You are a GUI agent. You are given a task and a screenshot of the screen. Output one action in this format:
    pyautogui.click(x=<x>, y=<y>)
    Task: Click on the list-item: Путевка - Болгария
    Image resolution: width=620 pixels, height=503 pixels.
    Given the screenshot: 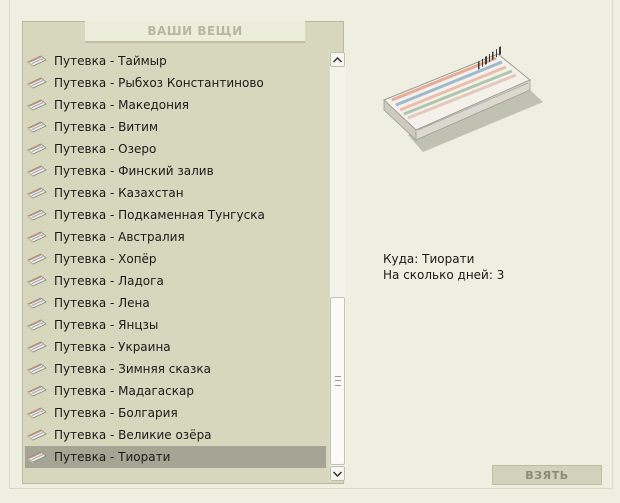 What is the action you would take?
    pyautogui.click(x=175, y=413)
    